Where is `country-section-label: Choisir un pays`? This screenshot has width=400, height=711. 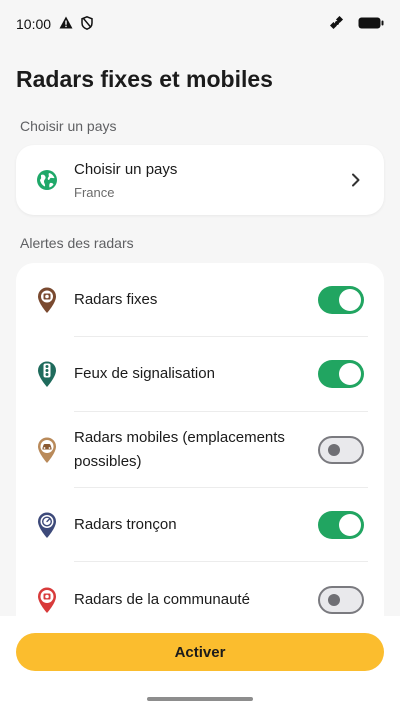 country-section-label: Choisir un pays is located at coordinates (68, 126).